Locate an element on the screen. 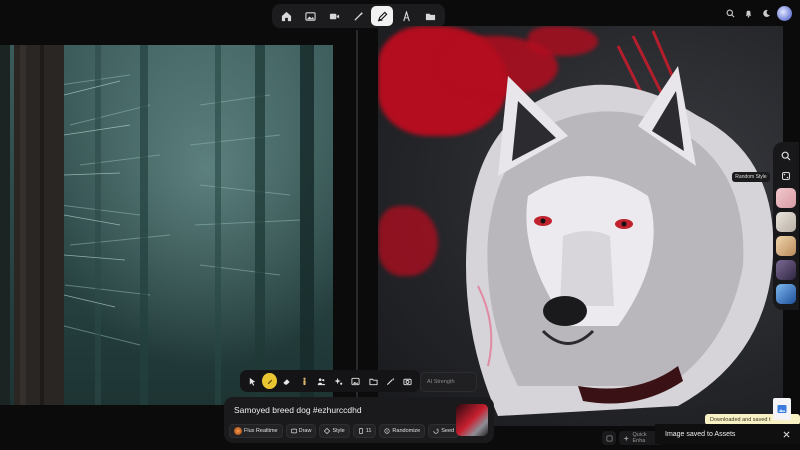 The height and width of the screenshot is (450, 800). ai-strength-input: AI Strength is located at coordinates (448, 382).